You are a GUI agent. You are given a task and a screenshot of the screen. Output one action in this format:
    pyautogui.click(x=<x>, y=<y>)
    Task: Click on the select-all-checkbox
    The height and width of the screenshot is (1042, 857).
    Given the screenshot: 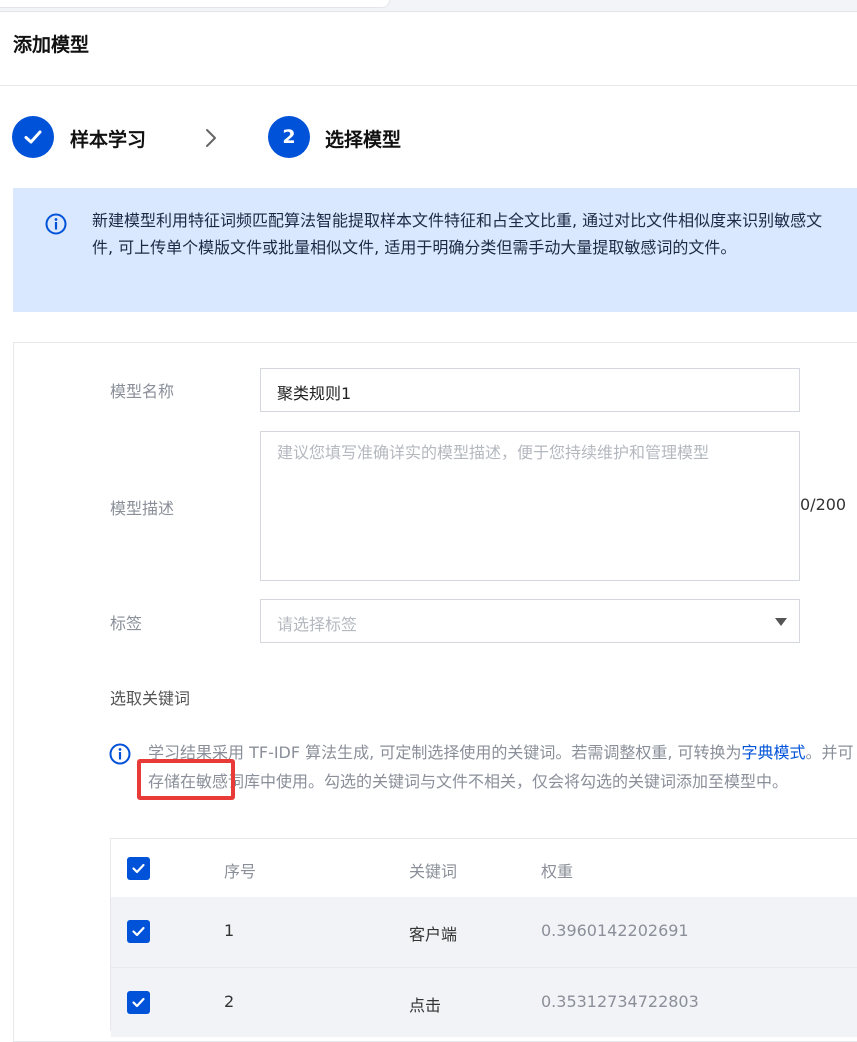 What is the action you would take?
    pyautogui.click(x=138, y=868)
    